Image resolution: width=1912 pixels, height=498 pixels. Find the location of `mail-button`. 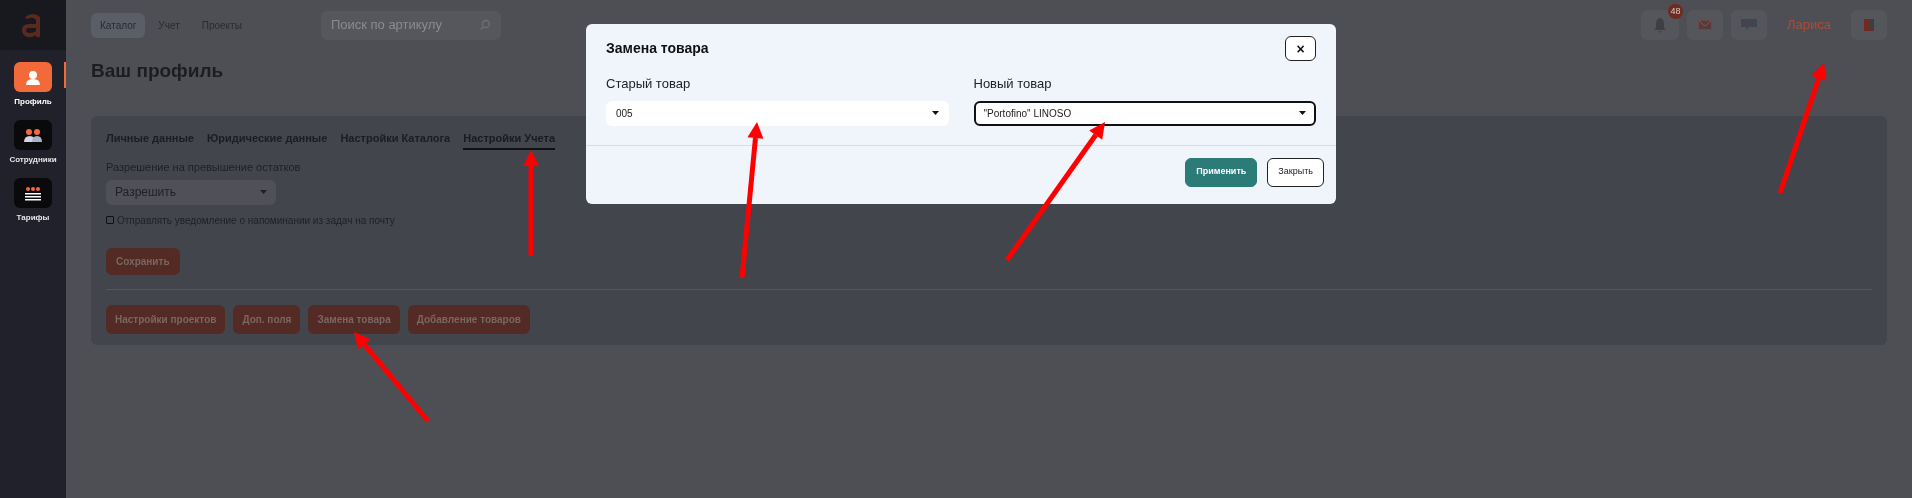

mail-button is located at coordinates (1705, 25).